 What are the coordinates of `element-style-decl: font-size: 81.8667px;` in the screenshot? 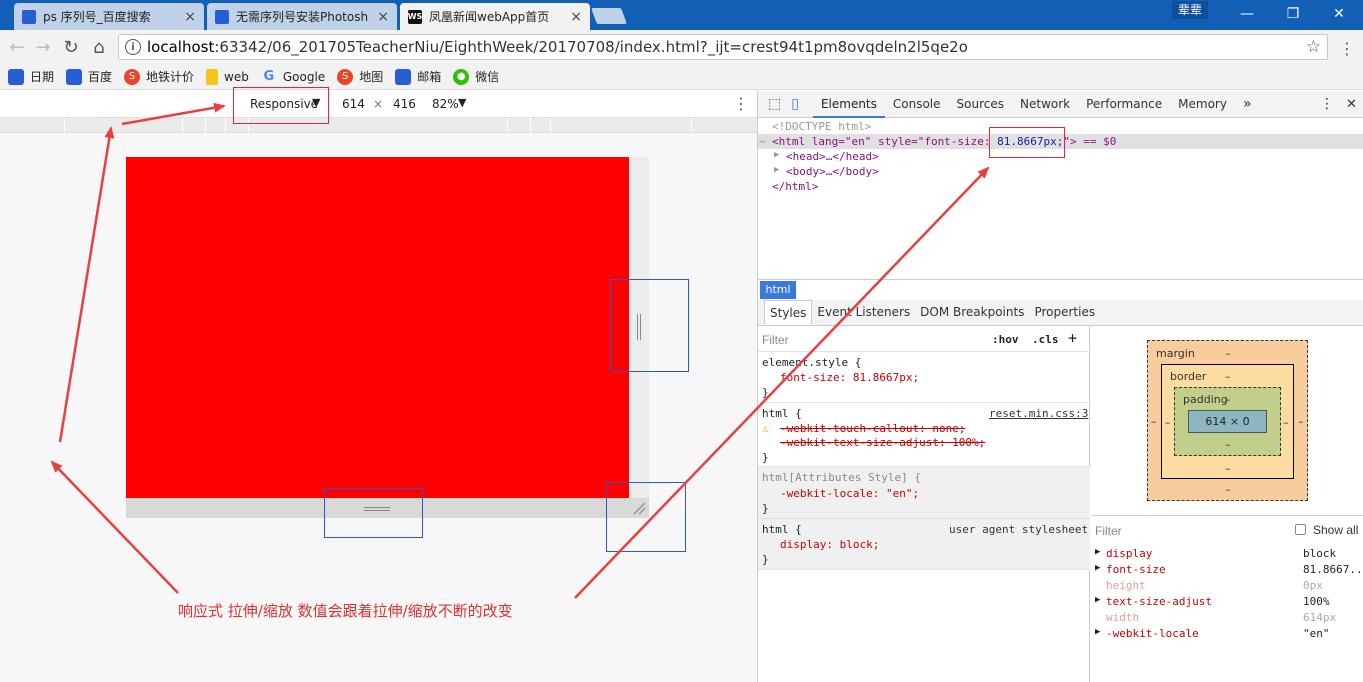 It's located at (849, 377).